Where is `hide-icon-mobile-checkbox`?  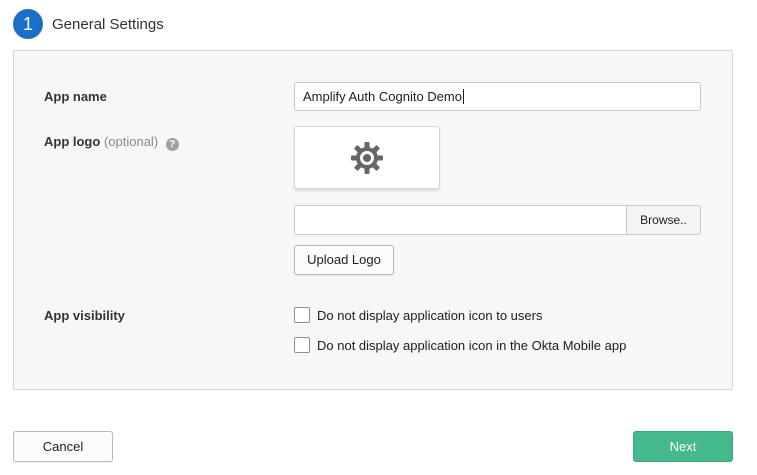
hide-icon-mobile-checkbox is located at coordinates (302, 345).